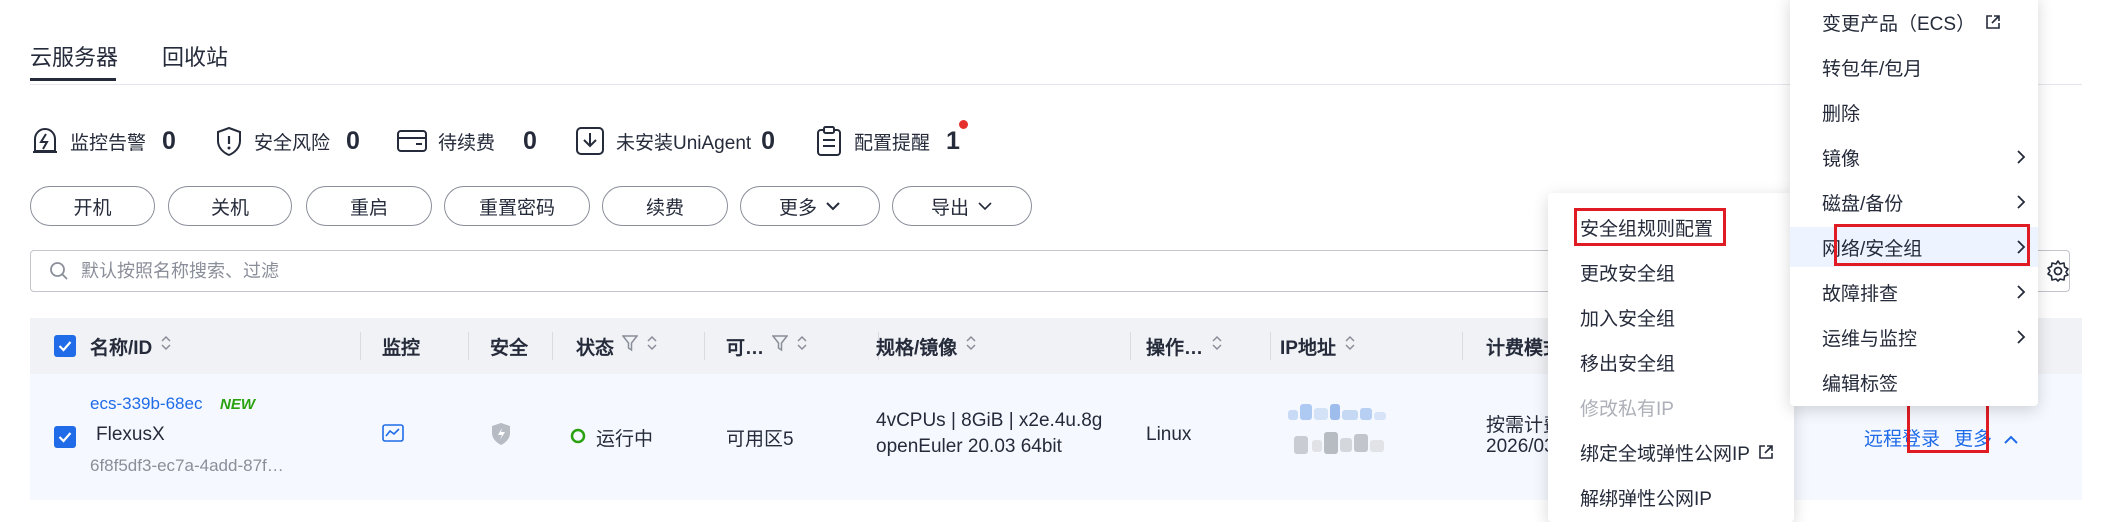 The image size is (2125, 522). Describe the element at coordinates (1671, 272) in the screenshot. I see `menu-item-change-sg: 更改安全组` at that location.